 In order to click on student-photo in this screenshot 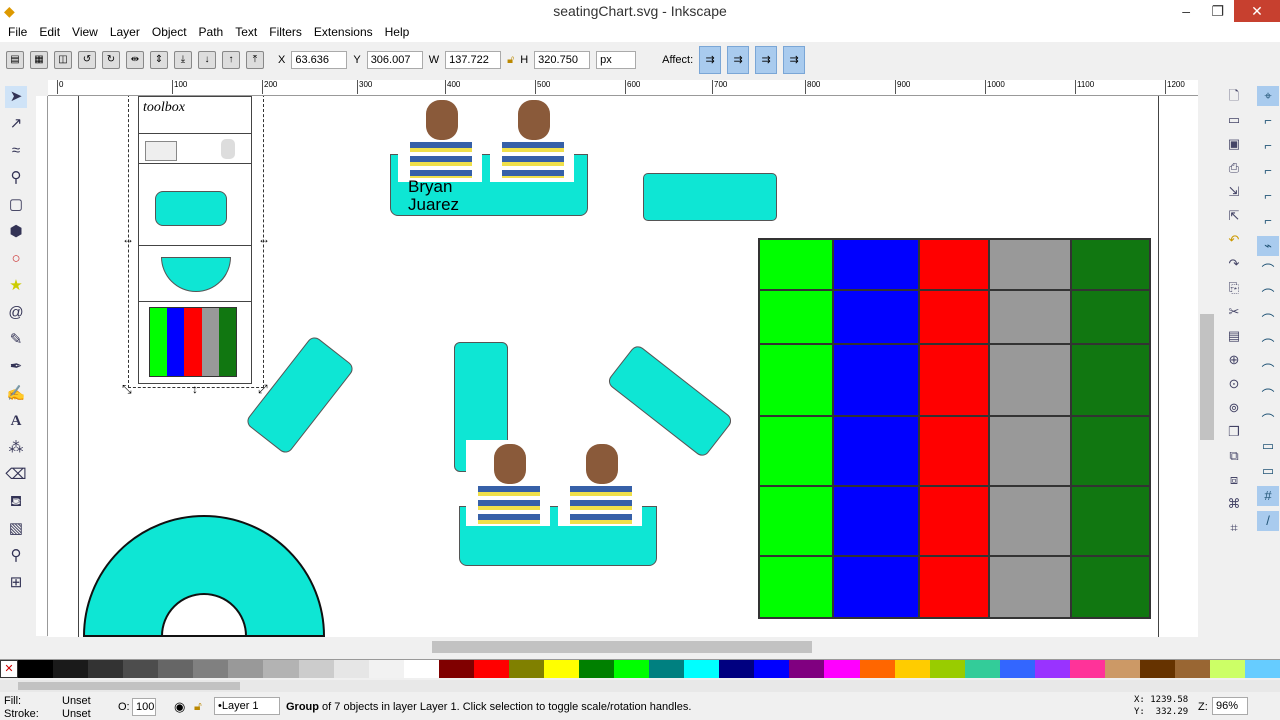, I will do `click(440, 139)`.